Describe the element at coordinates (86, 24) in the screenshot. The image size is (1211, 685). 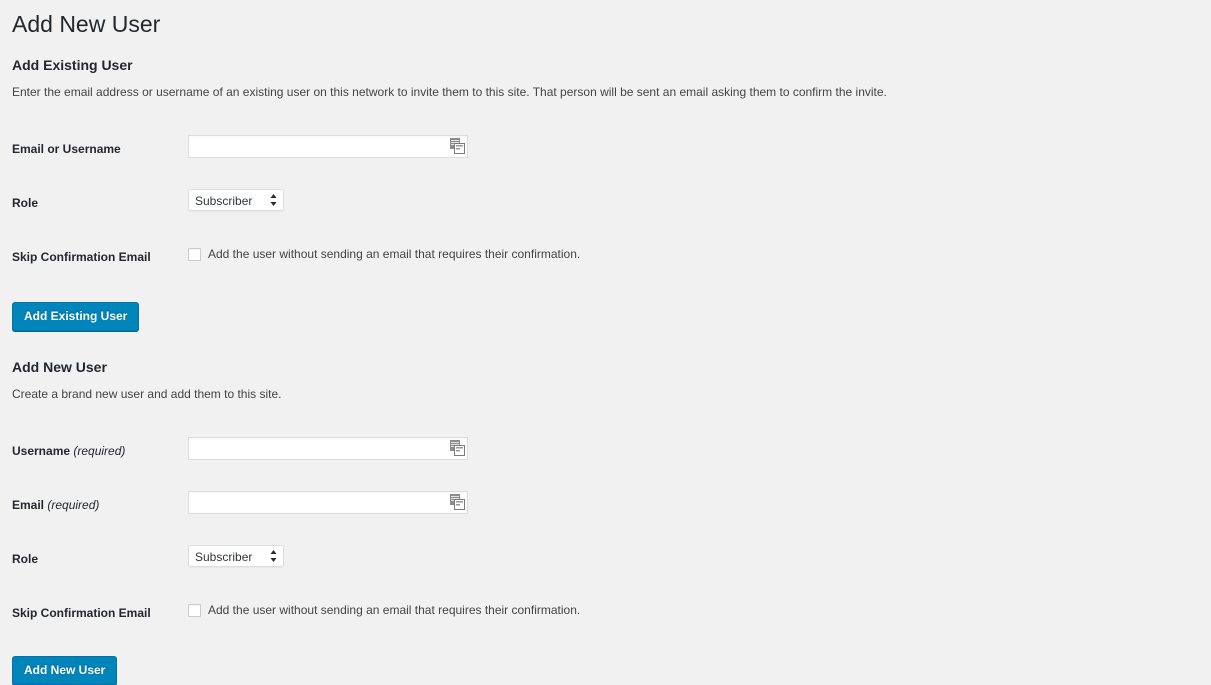
I see `page-title: Add New User` at that location.